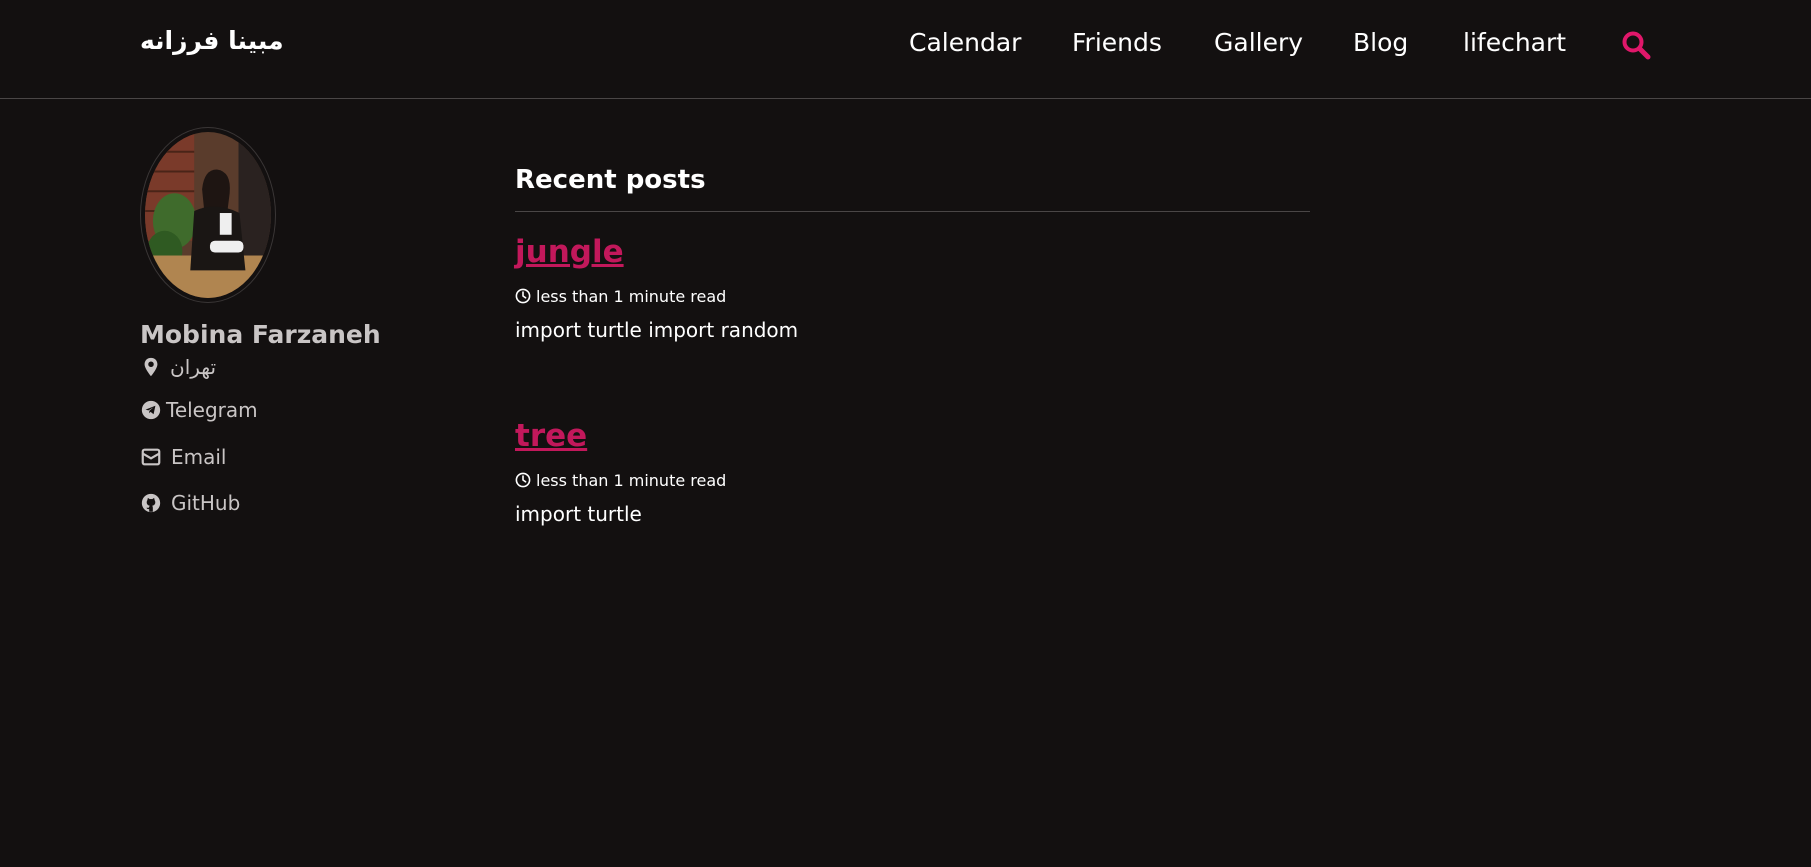 The image size is (1811, 867). I want to click on site-title: مبینا فرزانه, so click(212, 40).